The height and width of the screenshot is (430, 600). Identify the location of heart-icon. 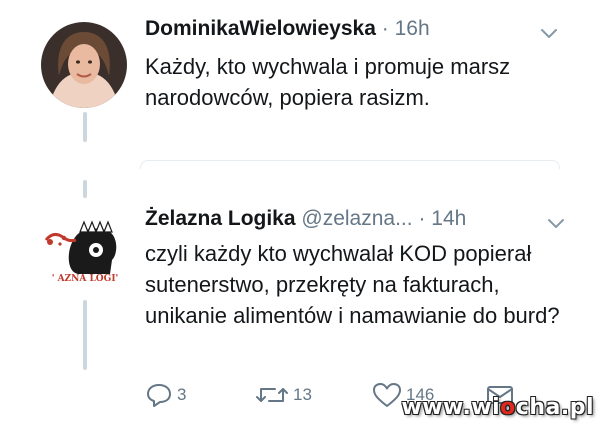
(387, 395).